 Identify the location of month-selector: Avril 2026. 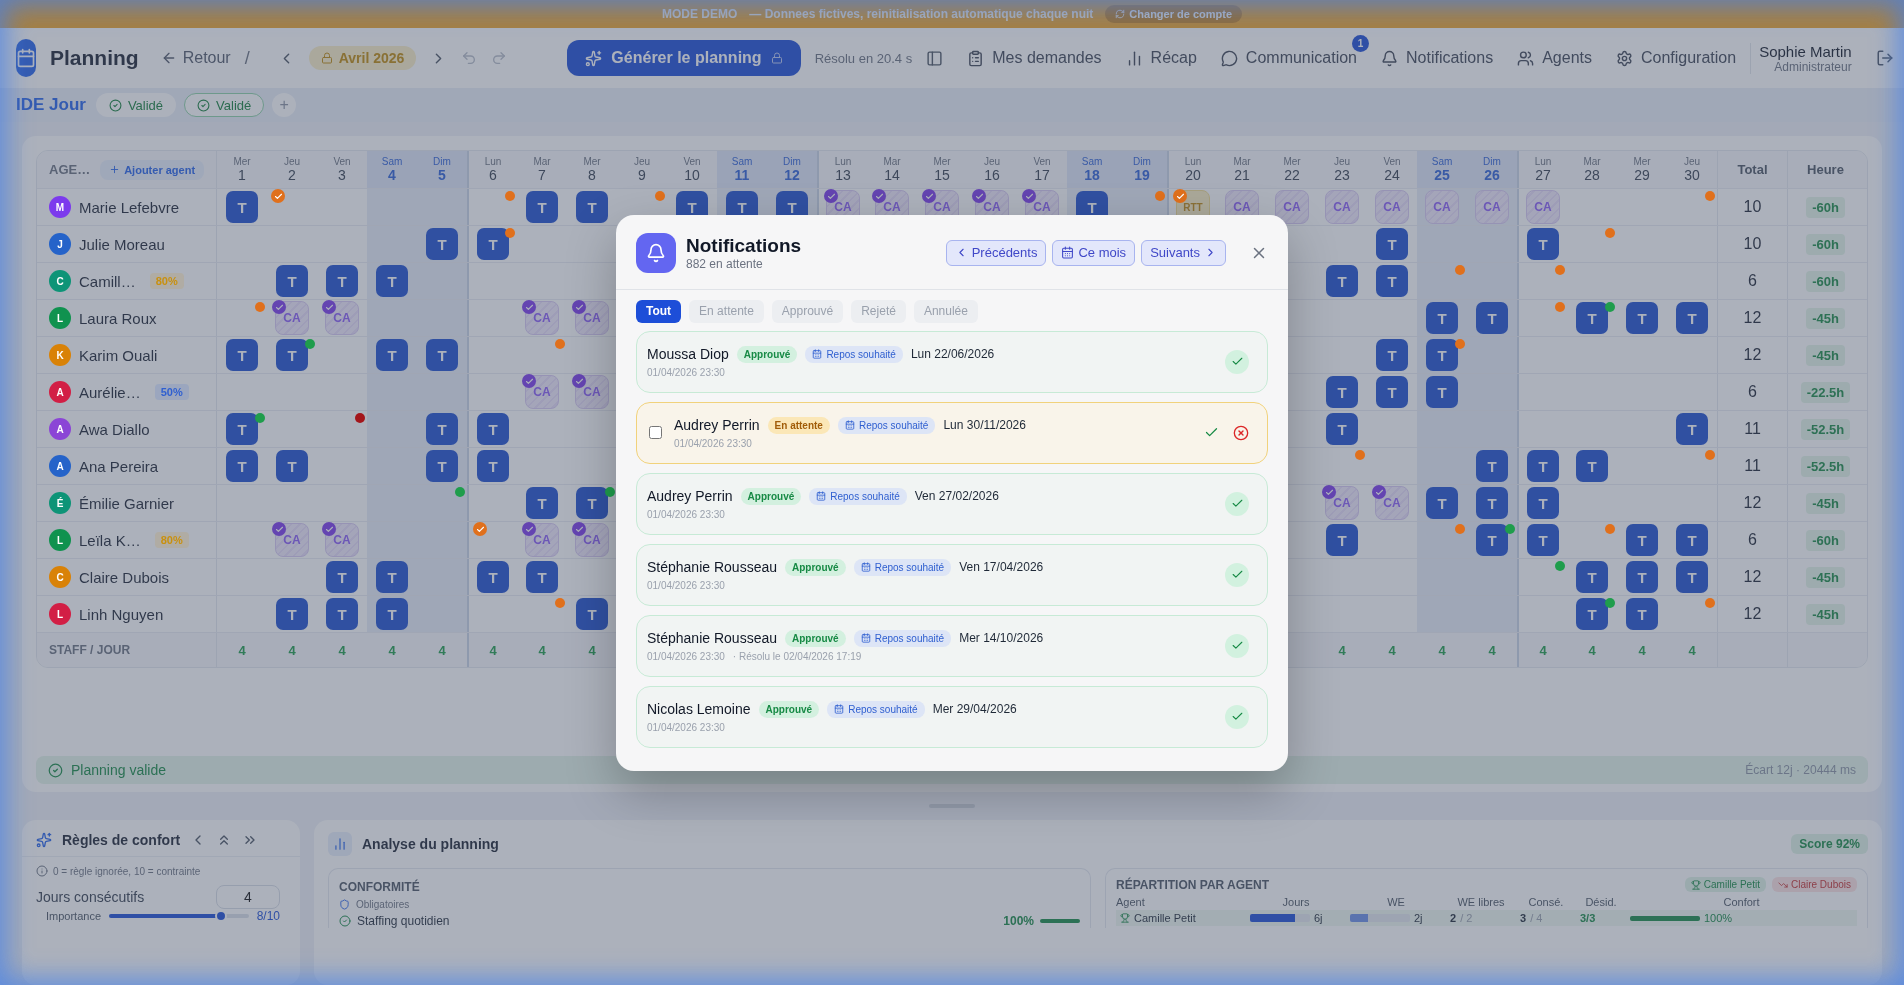
(362, 58).